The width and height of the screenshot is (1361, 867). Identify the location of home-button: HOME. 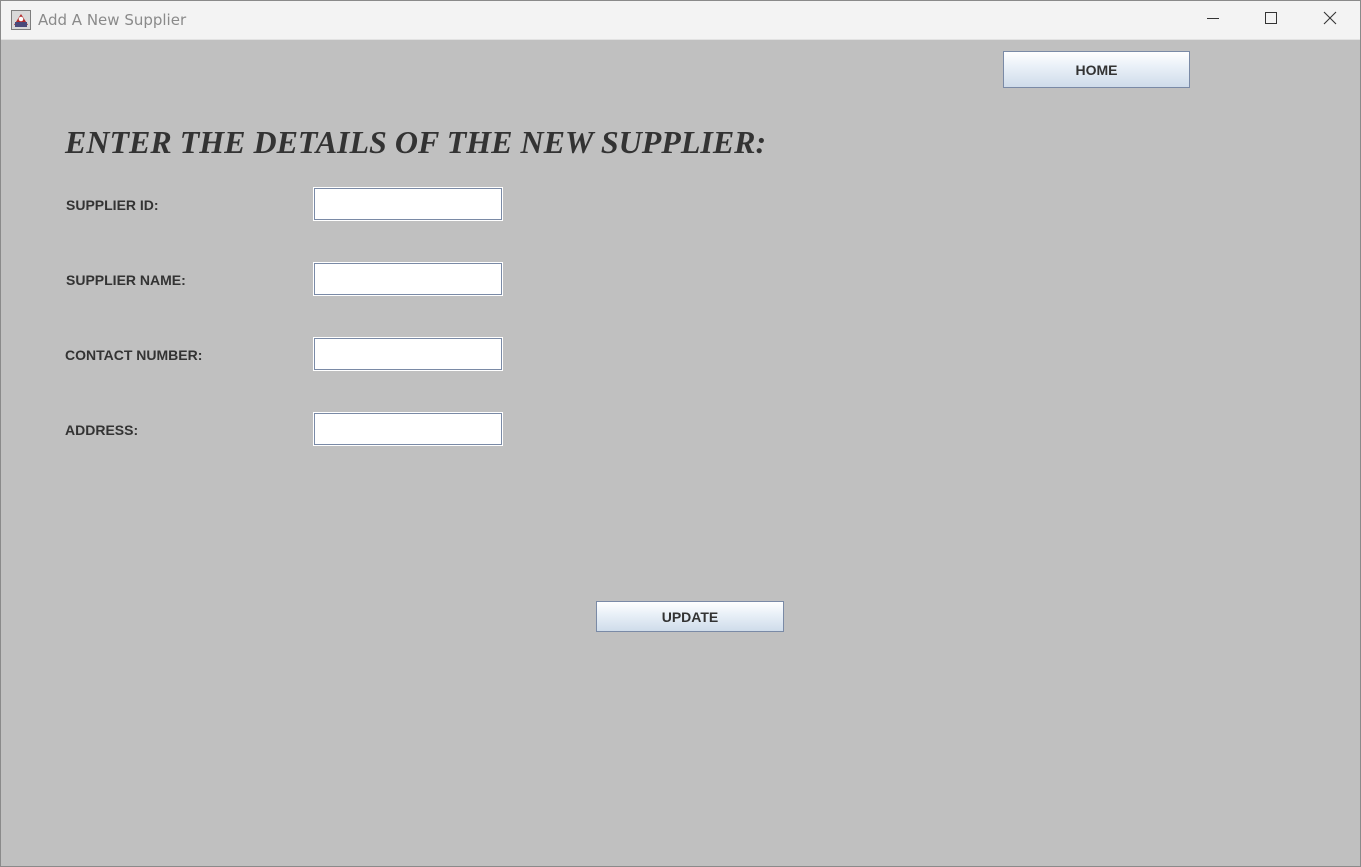
(1096, 69).